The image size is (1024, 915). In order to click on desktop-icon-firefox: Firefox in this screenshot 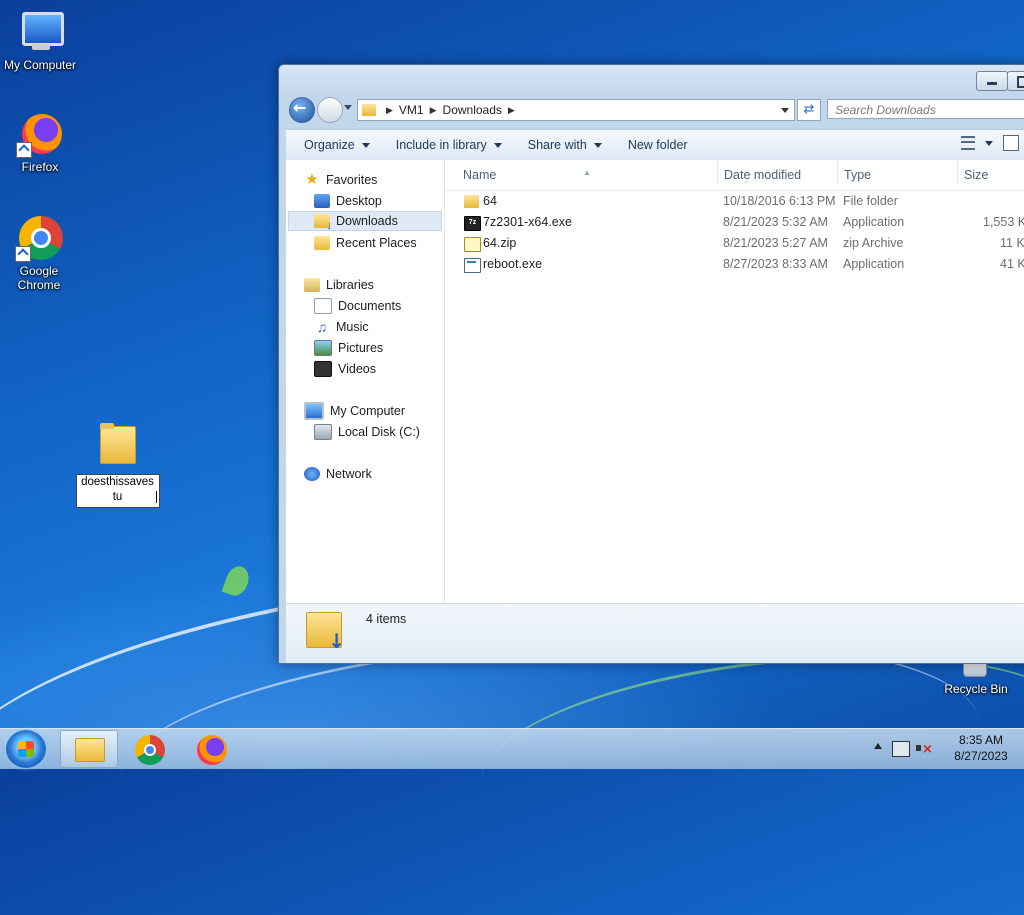, I will do `click(40, 142)`.